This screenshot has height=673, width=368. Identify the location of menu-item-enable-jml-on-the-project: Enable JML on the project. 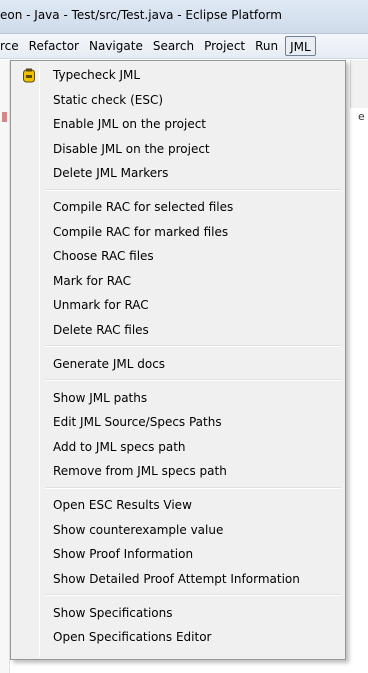
(178, 124).